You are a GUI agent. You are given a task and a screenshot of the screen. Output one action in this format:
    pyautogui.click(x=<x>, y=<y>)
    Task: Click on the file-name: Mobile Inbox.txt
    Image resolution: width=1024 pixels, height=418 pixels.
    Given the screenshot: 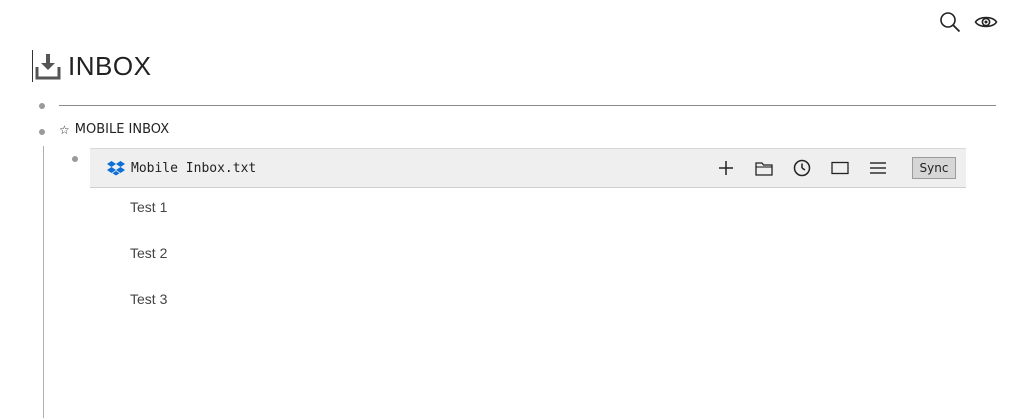 What is the action you would take?
    pyautogui.click(x=193, y=168)
    